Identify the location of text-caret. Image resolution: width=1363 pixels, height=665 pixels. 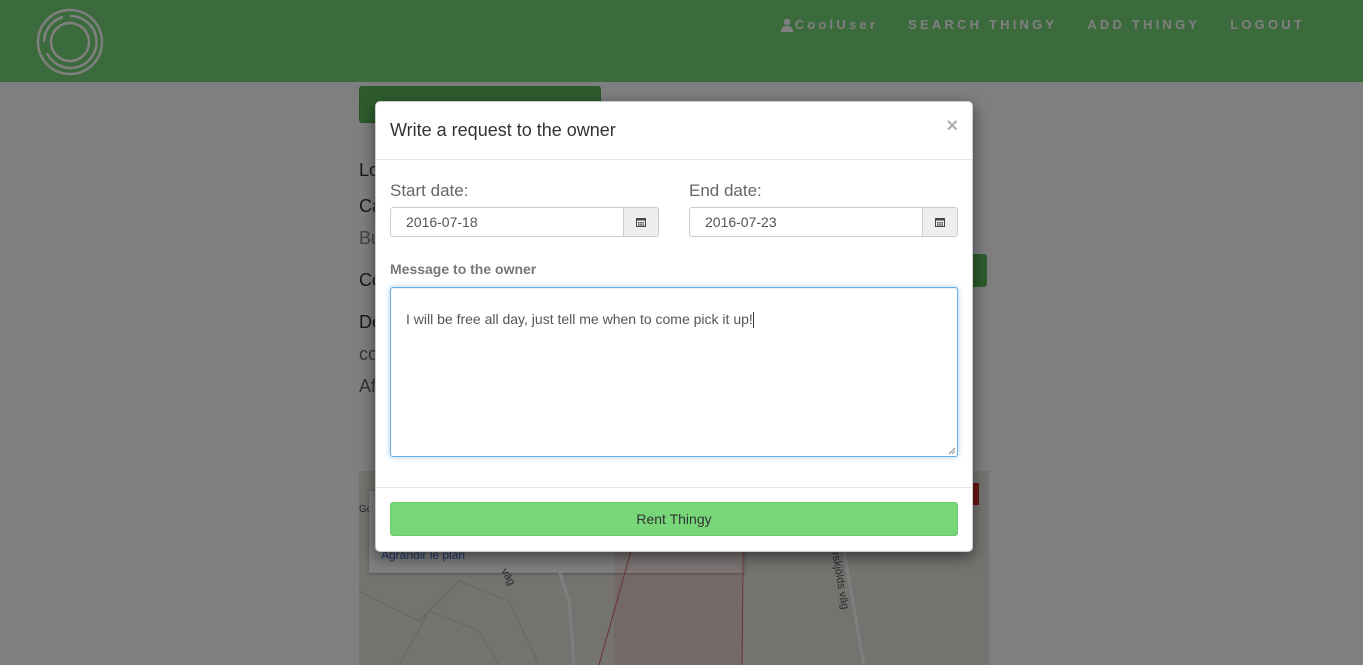
(753, 320).